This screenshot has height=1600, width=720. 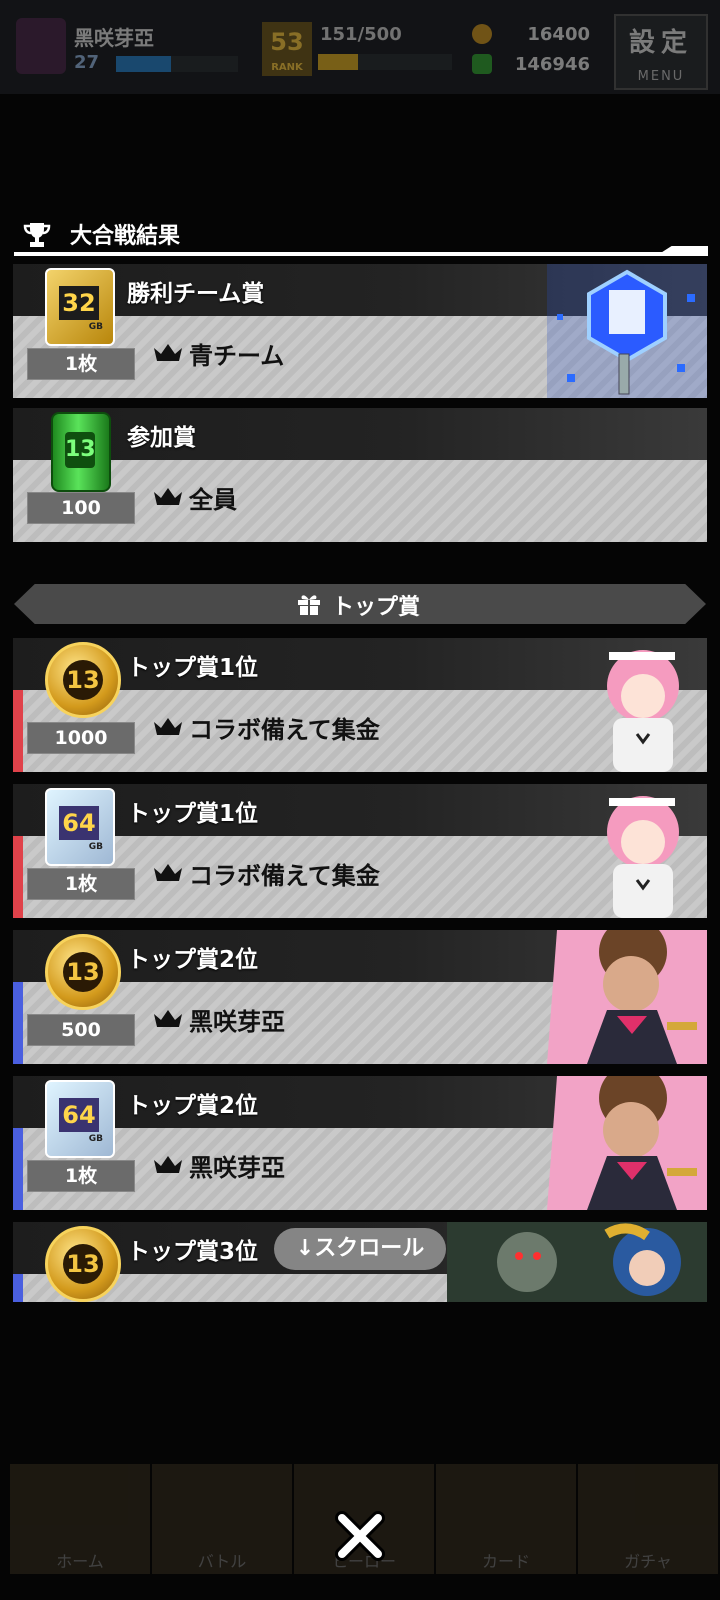 I want to click on rank-badge: 53 RANK, so click(x=287, y=49).